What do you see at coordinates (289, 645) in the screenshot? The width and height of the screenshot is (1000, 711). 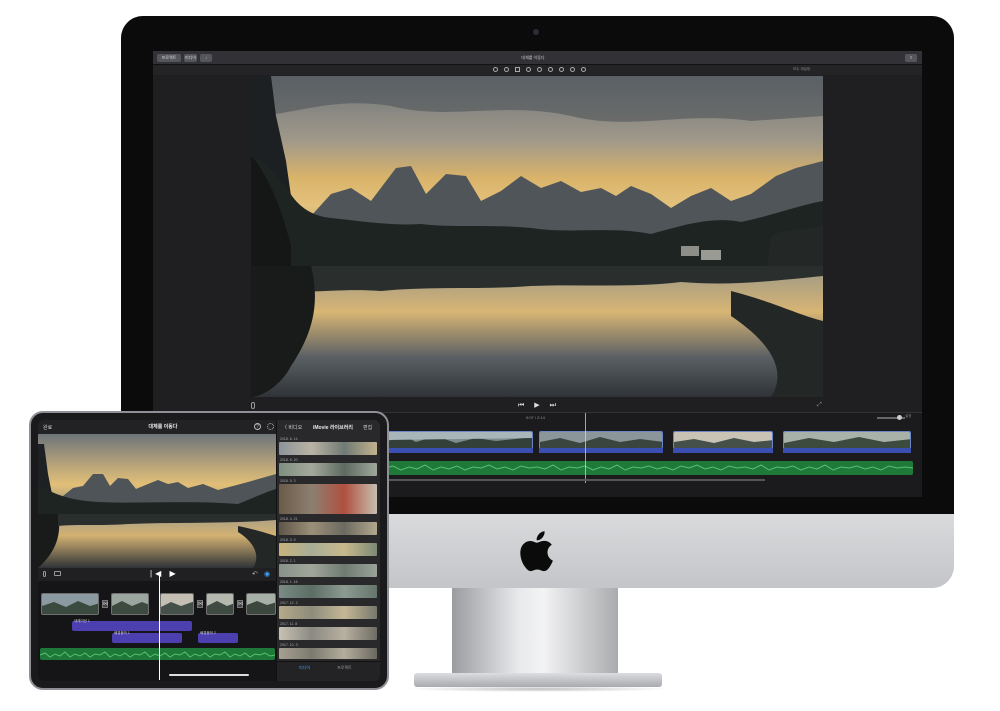 I see `date-header: 2017. 10. 3` at bounding box center [289, 645].